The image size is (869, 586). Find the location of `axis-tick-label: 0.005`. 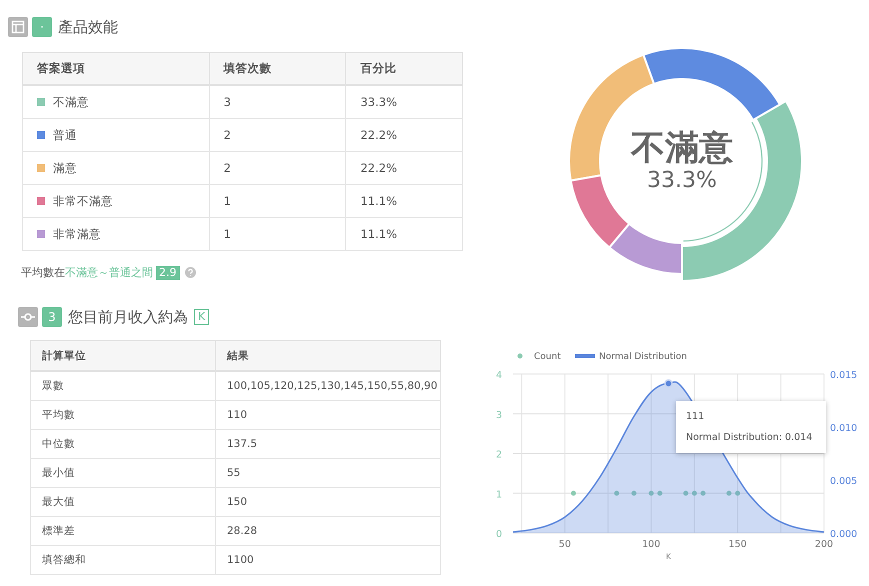

axis-tick-label: 0.005 is located at coordinates (844, 481).